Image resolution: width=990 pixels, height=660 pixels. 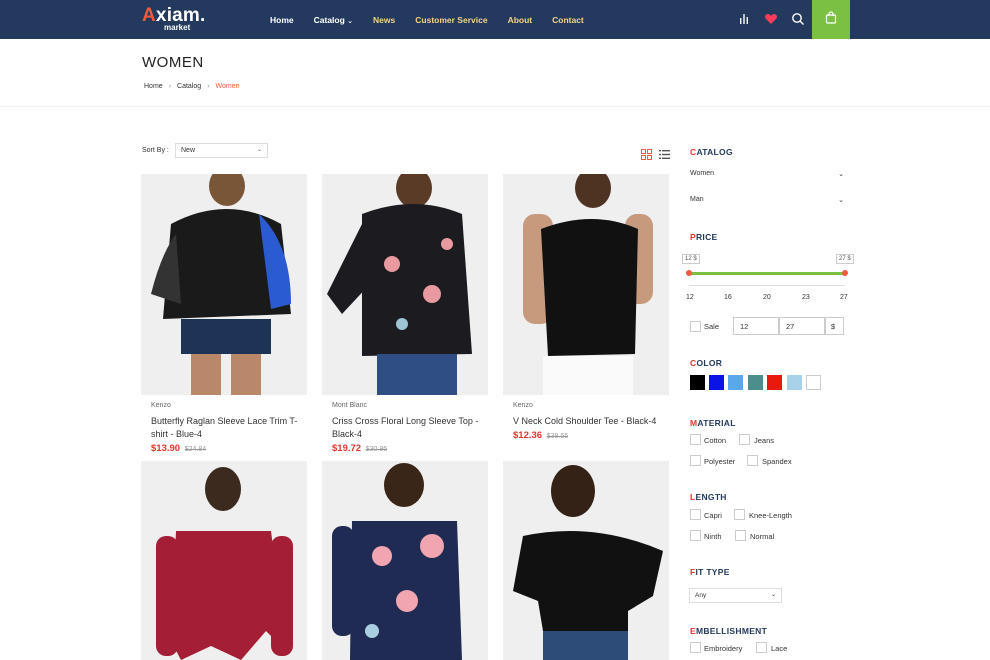 What do you see at coordinates (282, 20) in the screenshot?
I see `nav-home: Home` at bounding box center [282, 20].